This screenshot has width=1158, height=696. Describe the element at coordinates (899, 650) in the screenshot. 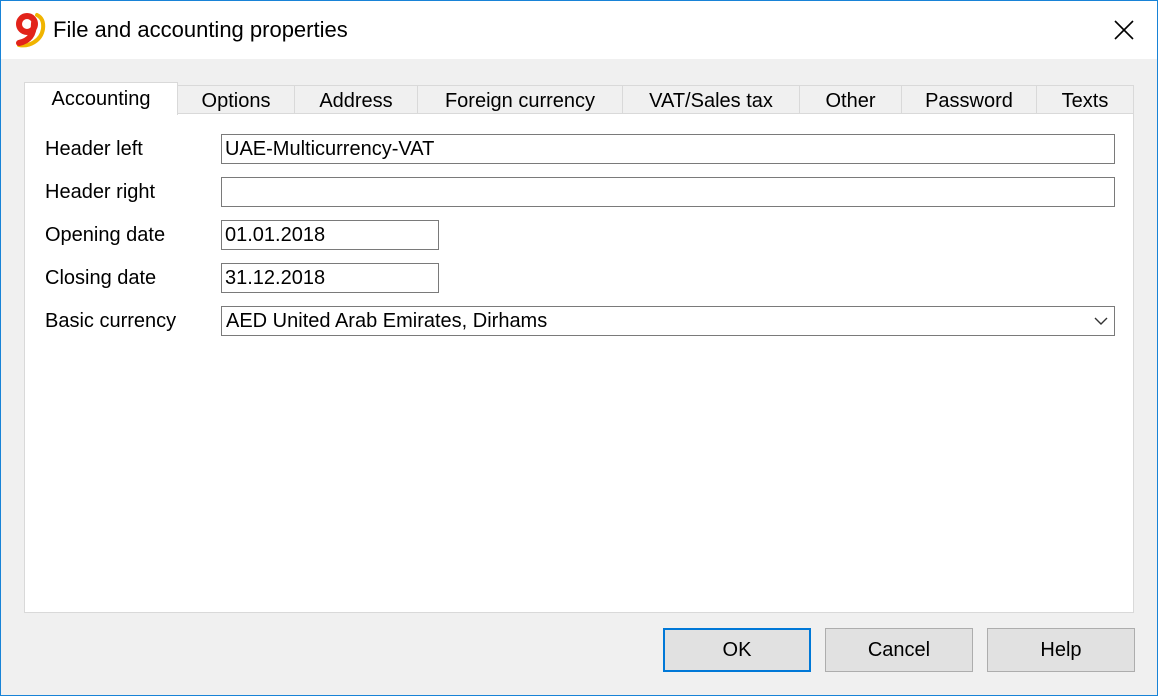

I see `cancel-button: Cancel` at that location.